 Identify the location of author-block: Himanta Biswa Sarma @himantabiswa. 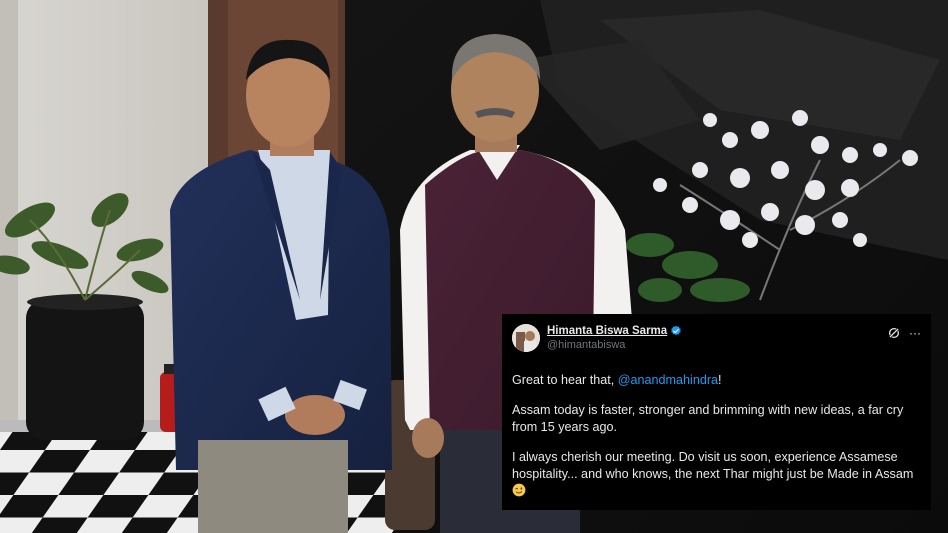
(717, 338).